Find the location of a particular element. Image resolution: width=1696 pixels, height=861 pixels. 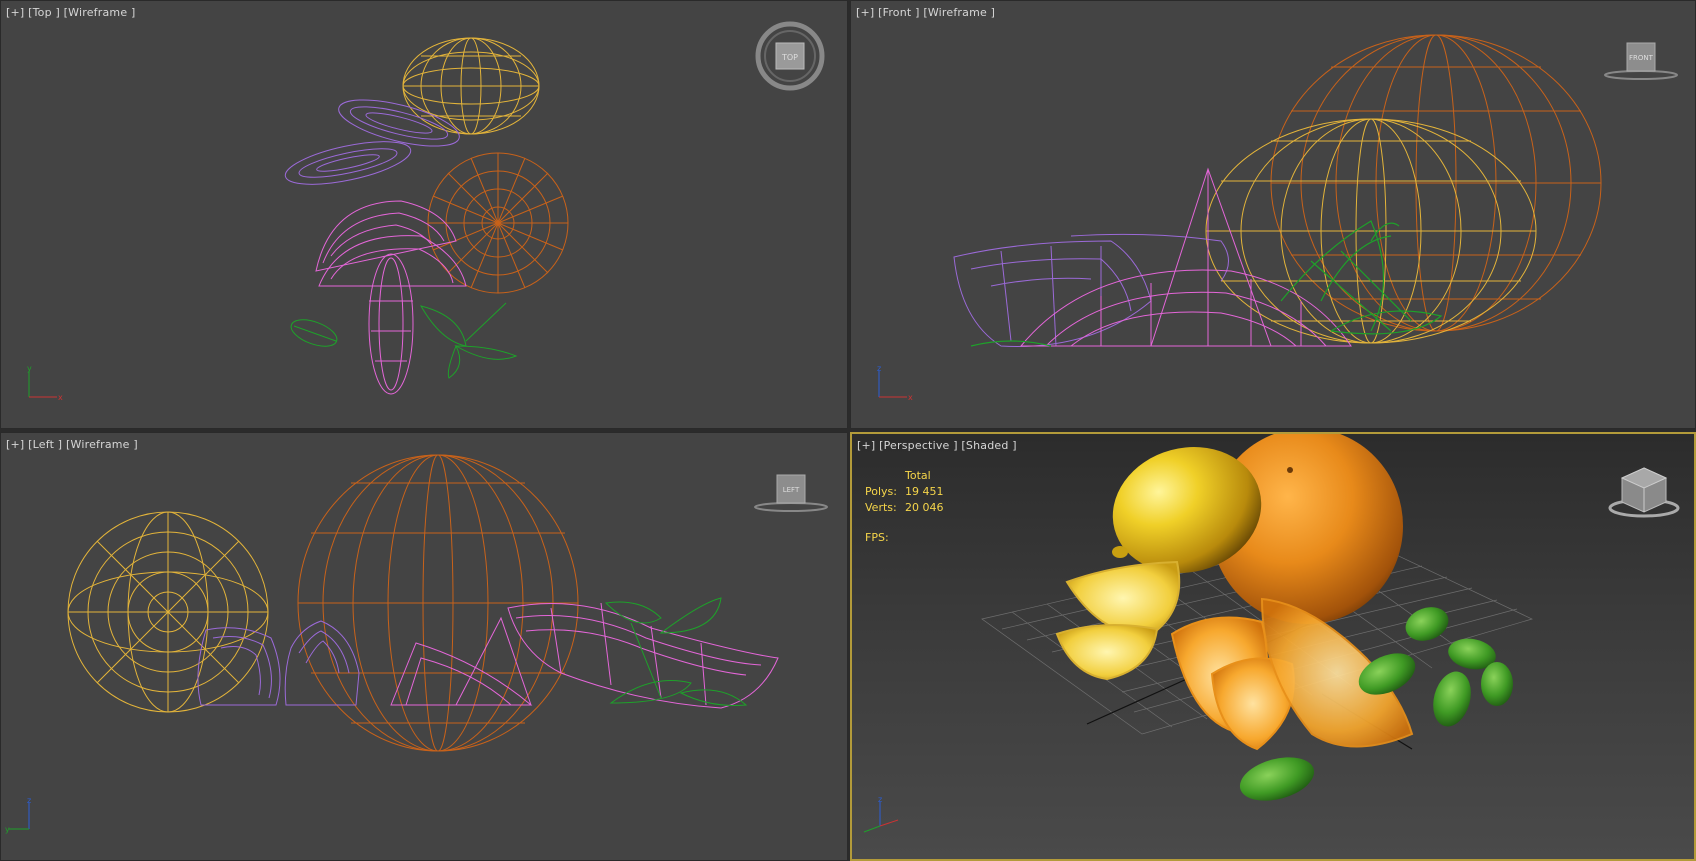

shaded-perspective-scene is located at coordinates (1257, 617).